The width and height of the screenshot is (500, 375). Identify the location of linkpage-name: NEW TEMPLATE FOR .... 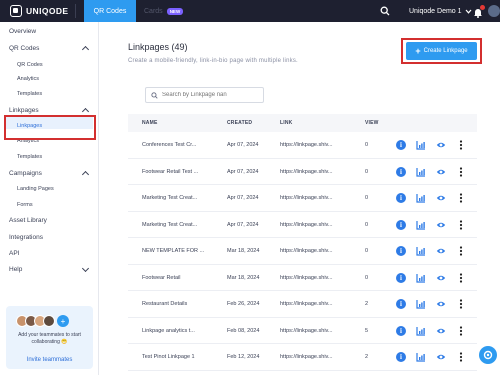
(173, 251).